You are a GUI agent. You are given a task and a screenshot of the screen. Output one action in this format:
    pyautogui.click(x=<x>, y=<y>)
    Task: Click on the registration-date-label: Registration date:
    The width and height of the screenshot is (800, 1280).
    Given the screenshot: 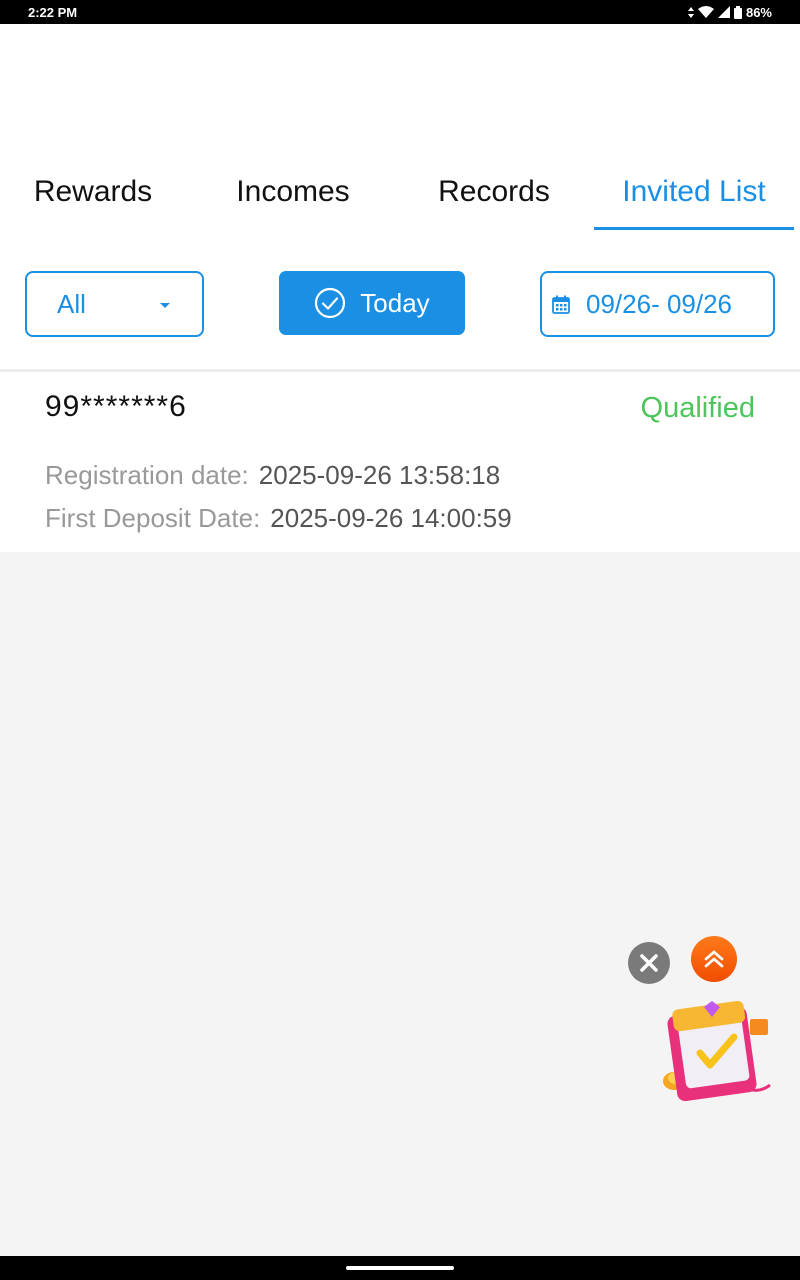 What is the action you would take?
    pyautogui.click(x=147, y=475)
    